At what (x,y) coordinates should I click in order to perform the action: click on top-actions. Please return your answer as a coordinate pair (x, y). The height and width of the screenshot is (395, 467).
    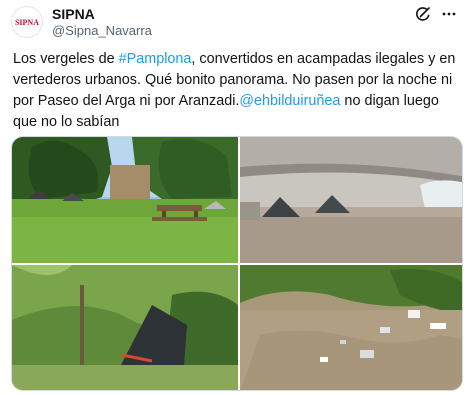
    Looking at the image, I should click on (436, 14).